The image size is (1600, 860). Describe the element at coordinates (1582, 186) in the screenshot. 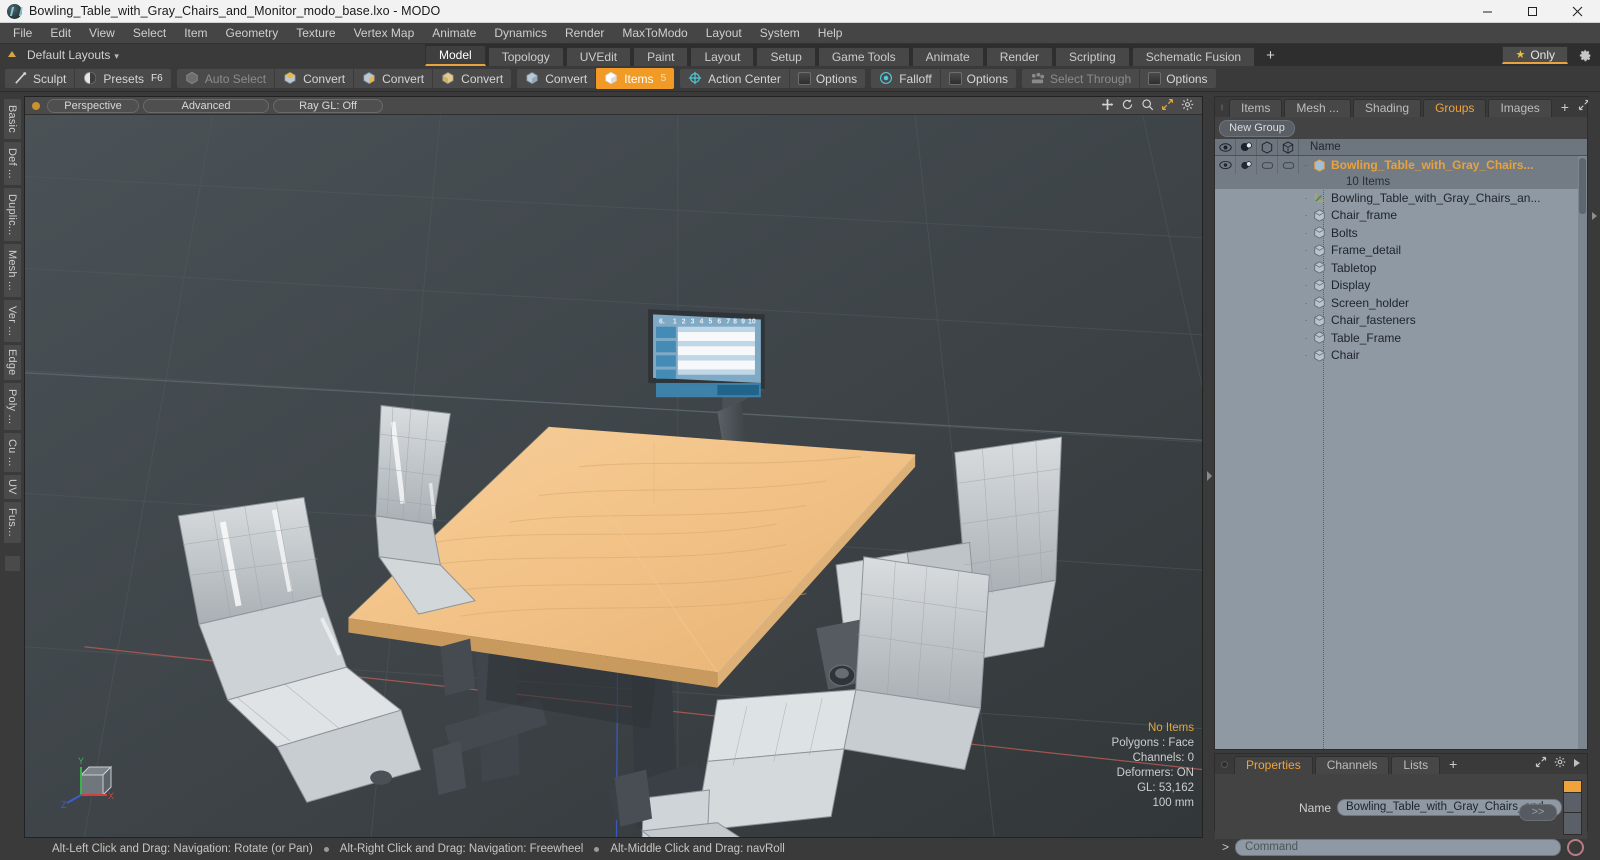

I see `scrollbar-thumb` at that location.